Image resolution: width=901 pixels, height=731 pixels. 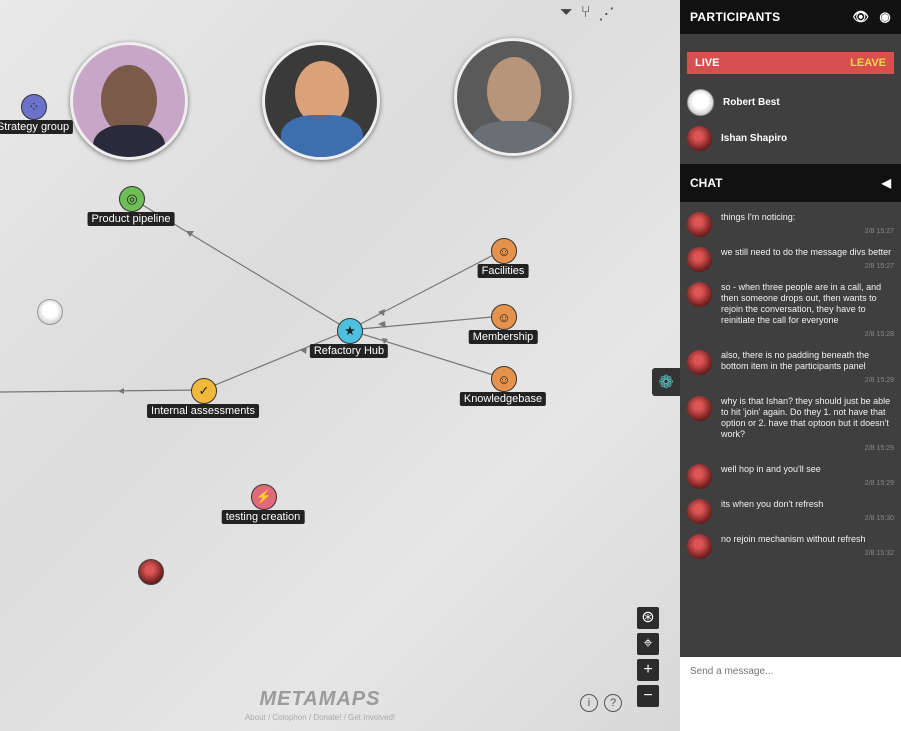 I want to click on topic-label: Product pipeline, so click(x=131, y=219).